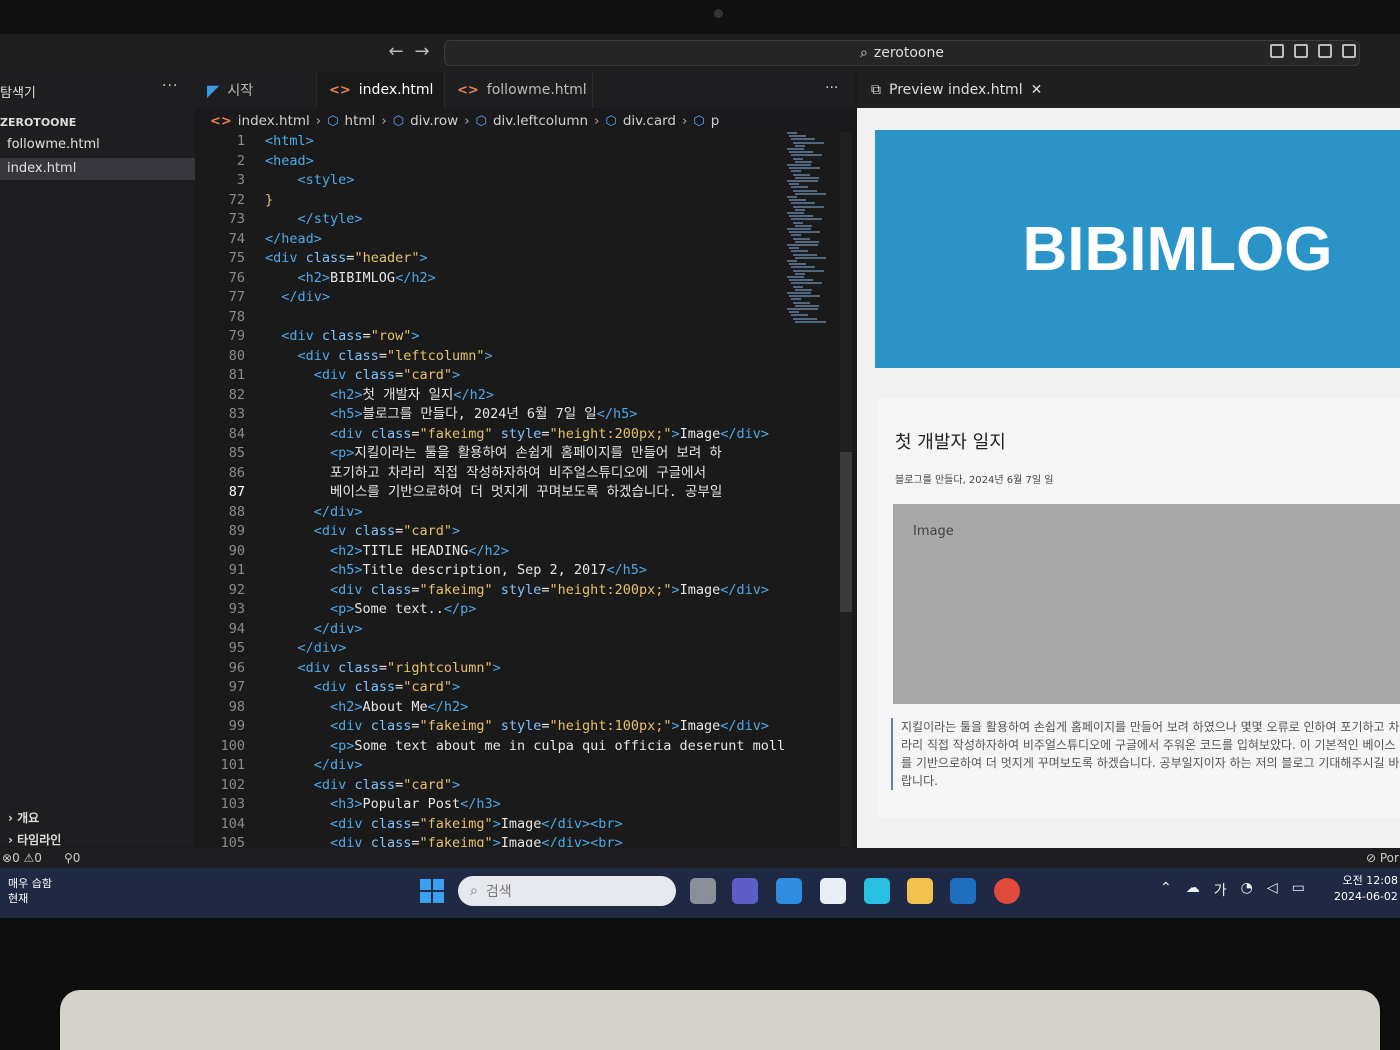  I want to click on code-line: 83 <h5>블로그를 만들다, 2024년 6월 7일 일</h5>, so click(525, 415).